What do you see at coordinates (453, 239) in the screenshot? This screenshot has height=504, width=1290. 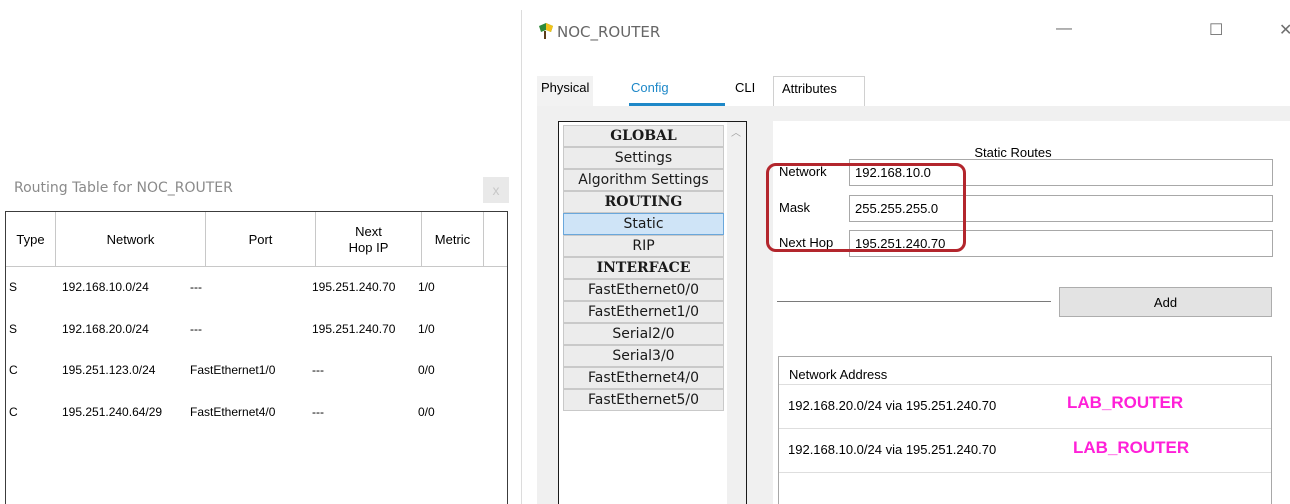 I see `column-header-metric: Metric` at bounding box center [453, 239].